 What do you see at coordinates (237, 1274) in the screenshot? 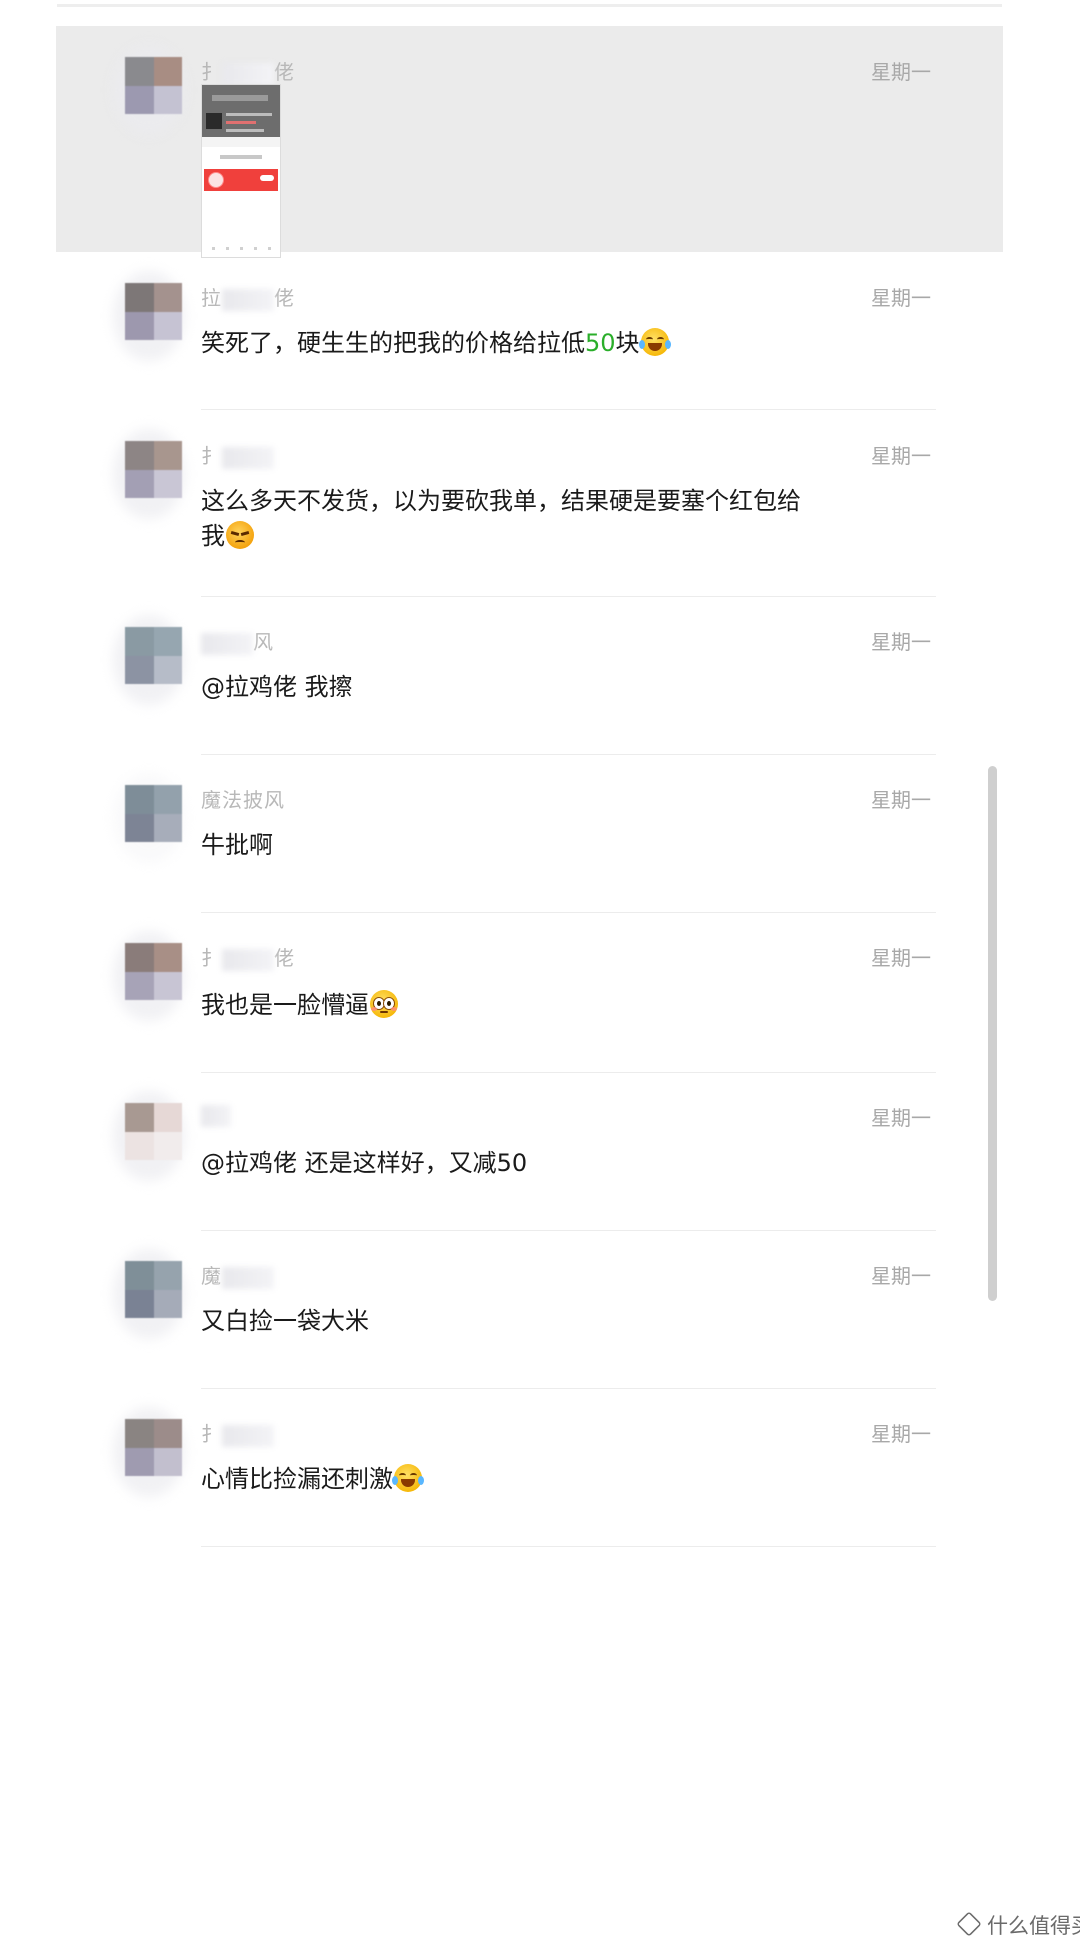
I see `sender-name: 魔` at bounding box center [237, 1274].